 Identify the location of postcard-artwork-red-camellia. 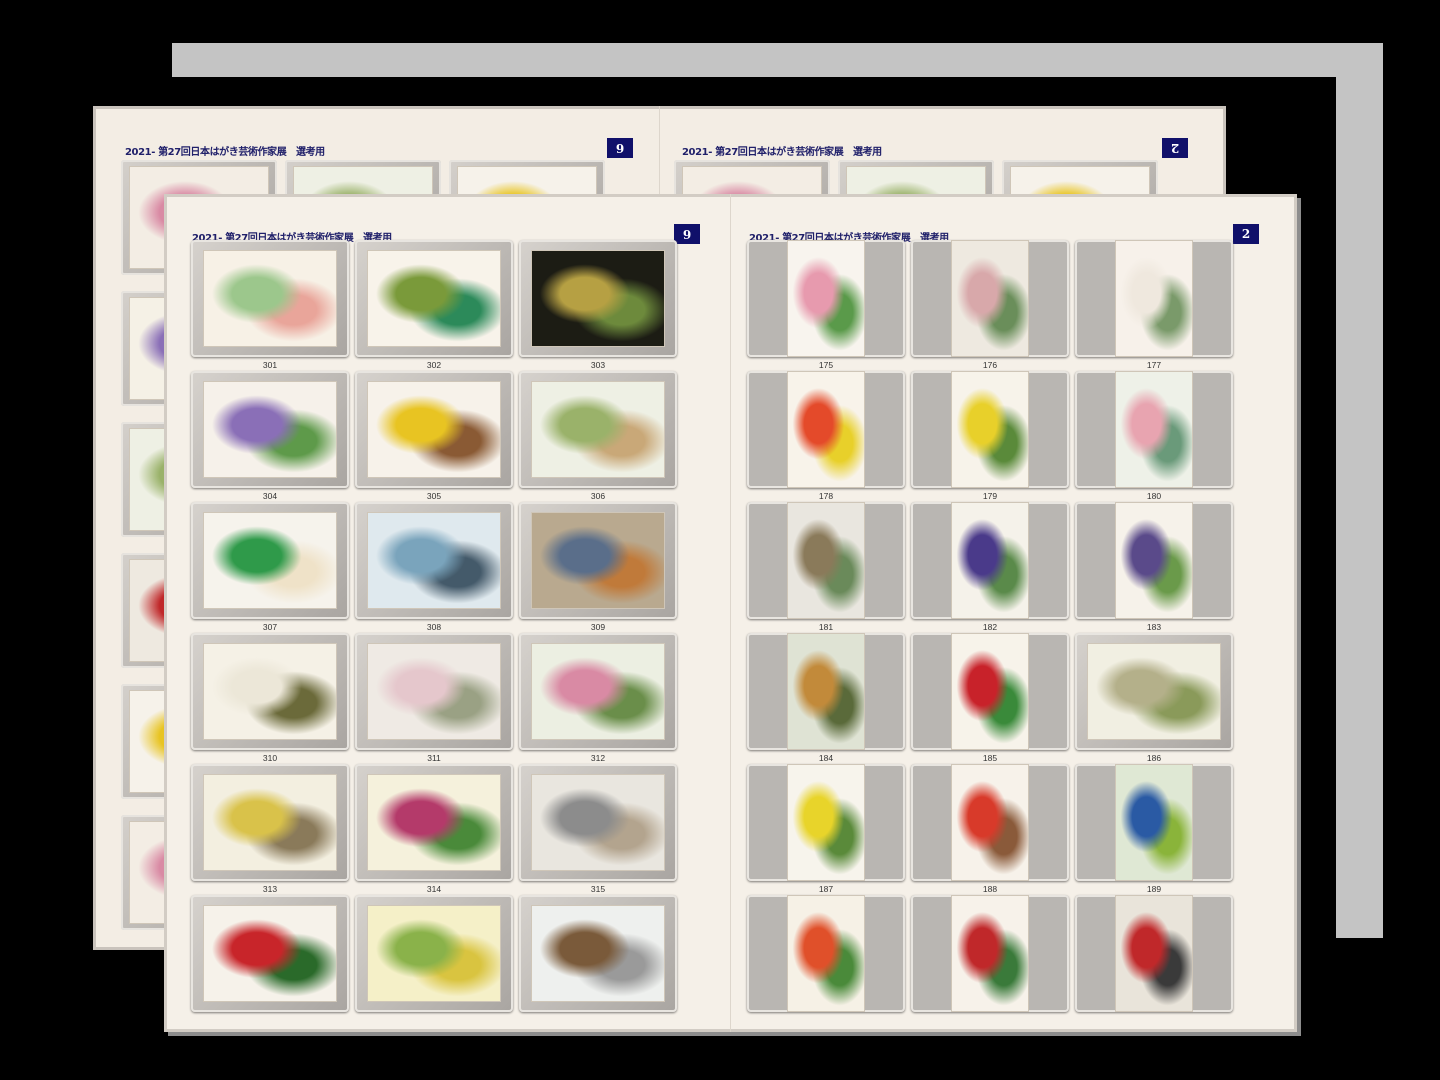
(270, 953).